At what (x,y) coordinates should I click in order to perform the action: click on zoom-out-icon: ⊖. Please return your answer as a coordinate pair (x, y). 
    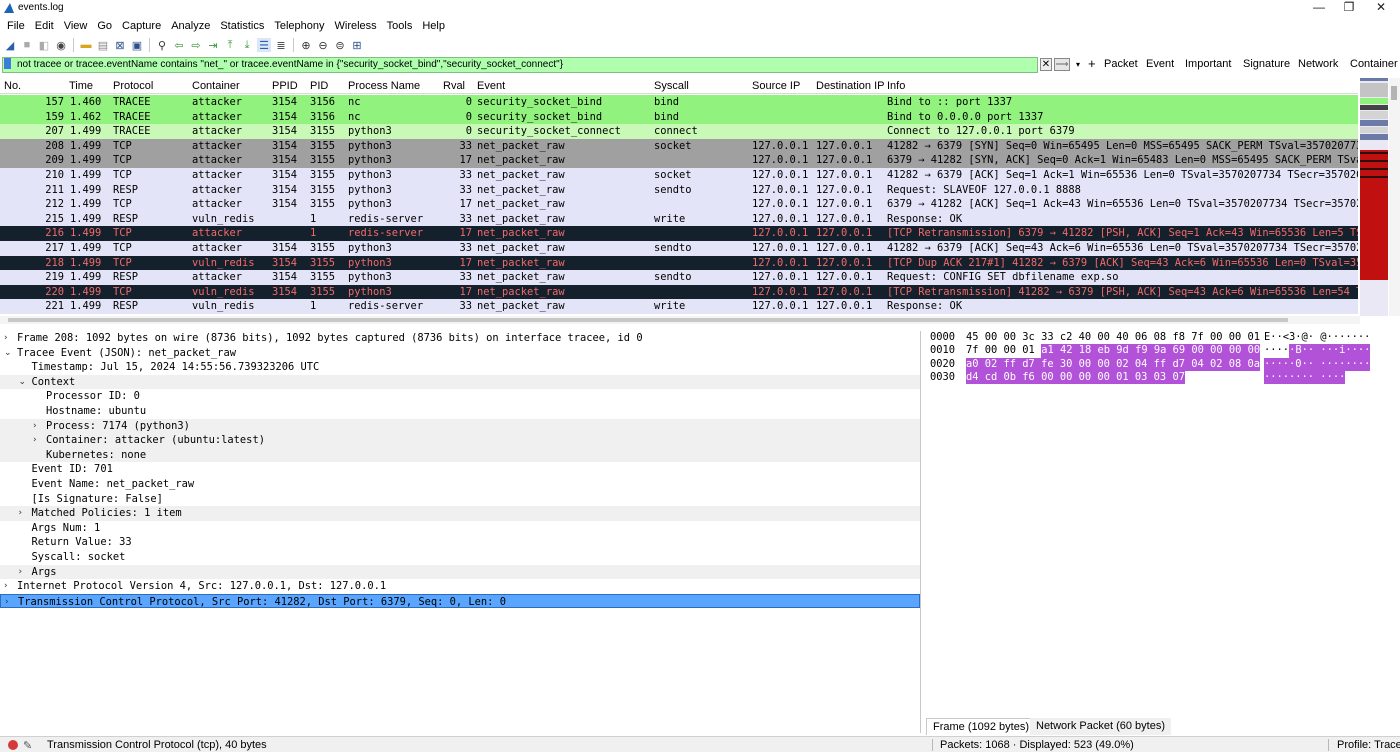
    Looking at the image, I should click on (323, 45).